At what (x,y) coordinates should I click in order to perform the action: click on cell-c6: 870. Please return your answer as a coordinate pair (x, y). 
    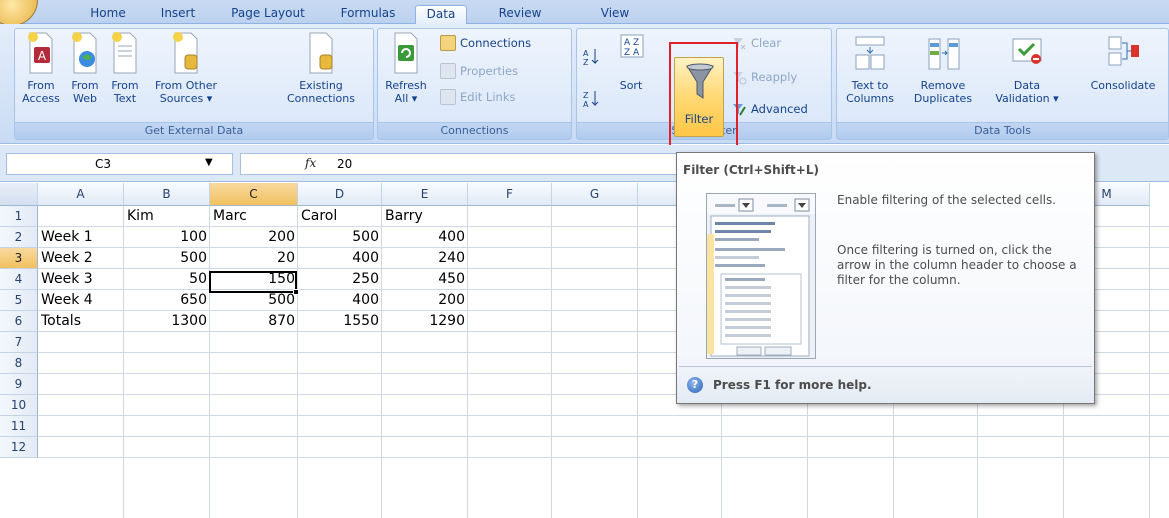
    Looking at the image, I should click on (254, 321).